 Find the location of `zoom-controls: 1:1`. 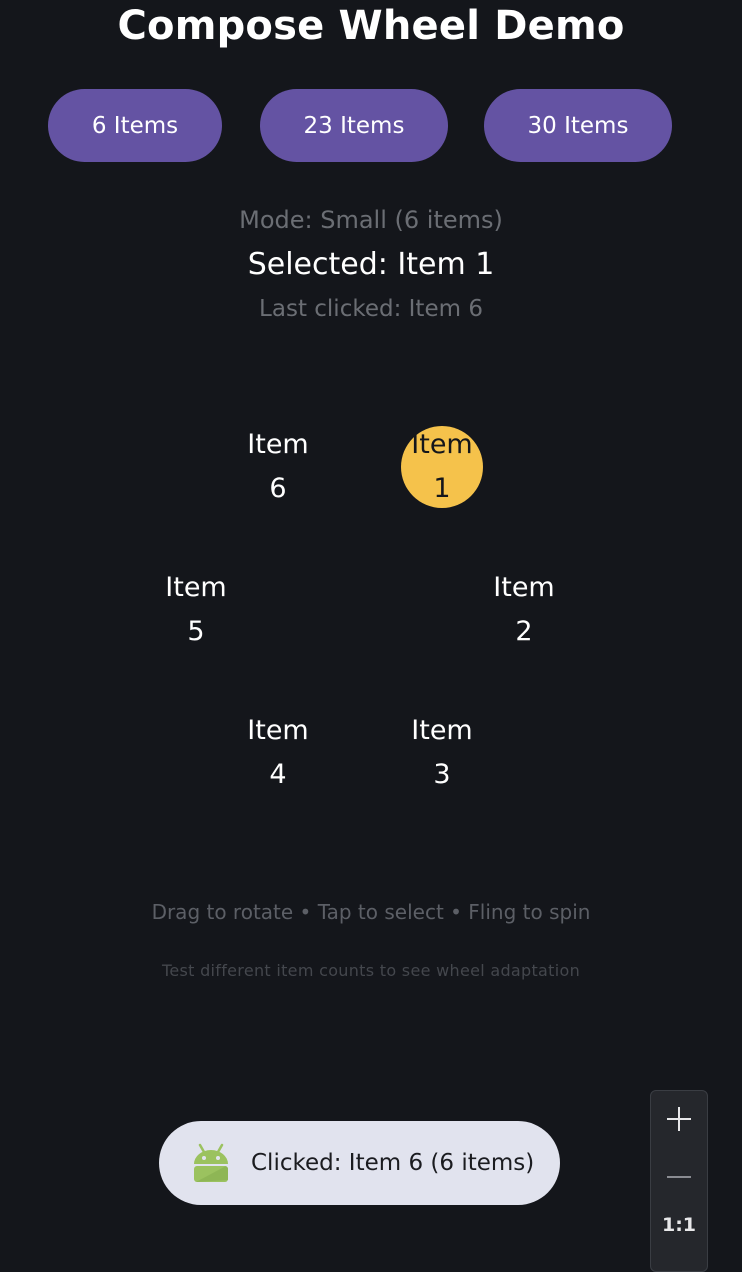

zoom-controls: 1:1 is located at coordinates (679, 1181).